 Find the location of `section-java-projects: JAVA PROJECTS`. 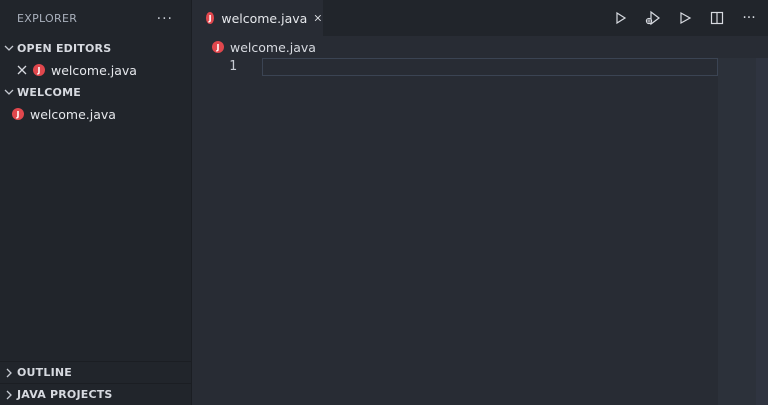

section-java-projects: JAVA PROJECTS is located at coordinates (96, 394).